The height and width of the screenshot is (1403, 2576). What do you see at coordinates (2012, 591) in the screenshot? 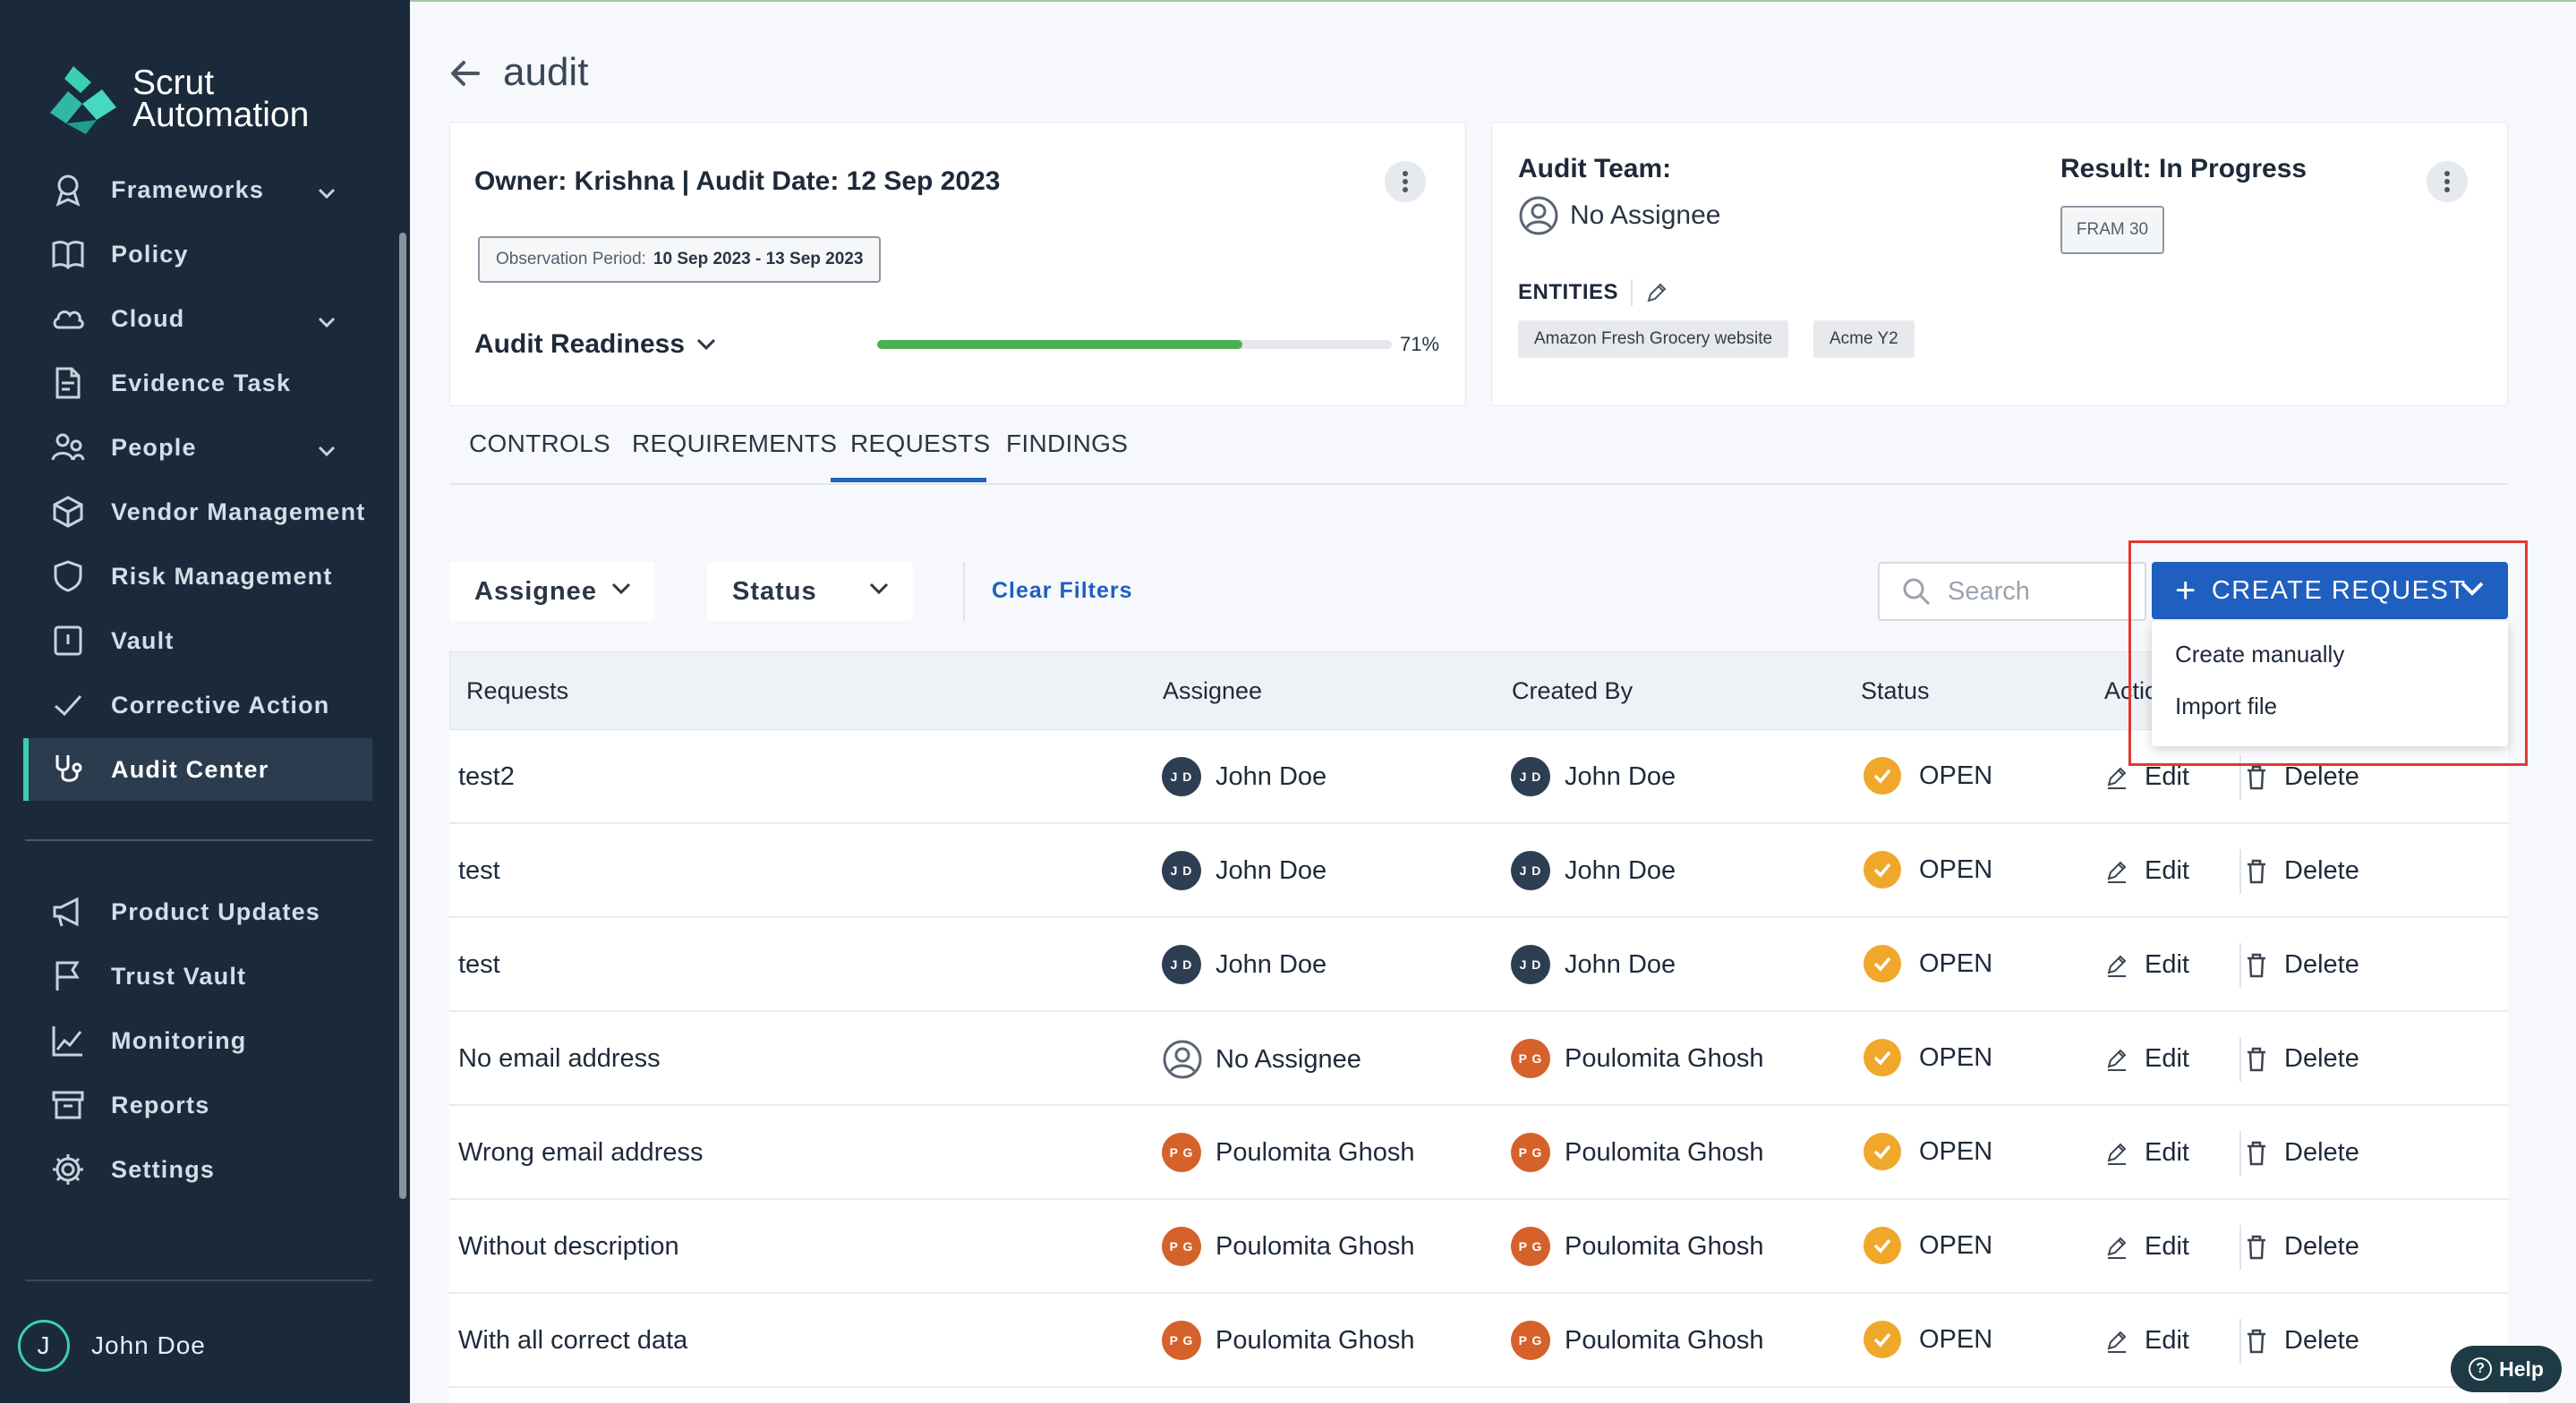
I see `search-input: Search` at bounding box center [2012, 591].